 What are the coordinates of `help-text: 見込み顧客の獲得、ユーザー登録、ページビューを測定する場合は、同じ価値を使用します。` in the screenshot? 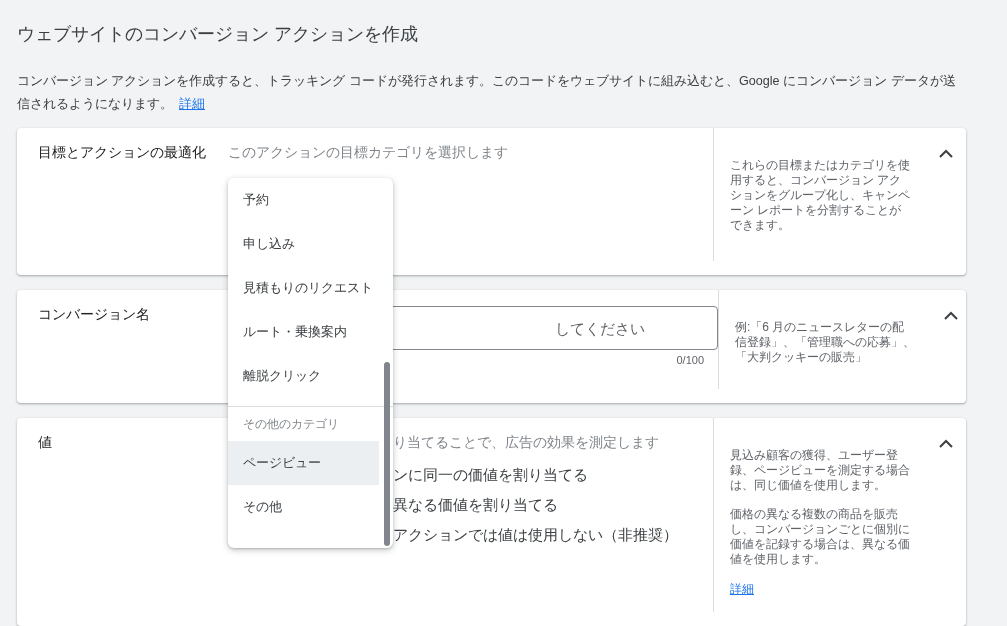 It's located at (820, 470).